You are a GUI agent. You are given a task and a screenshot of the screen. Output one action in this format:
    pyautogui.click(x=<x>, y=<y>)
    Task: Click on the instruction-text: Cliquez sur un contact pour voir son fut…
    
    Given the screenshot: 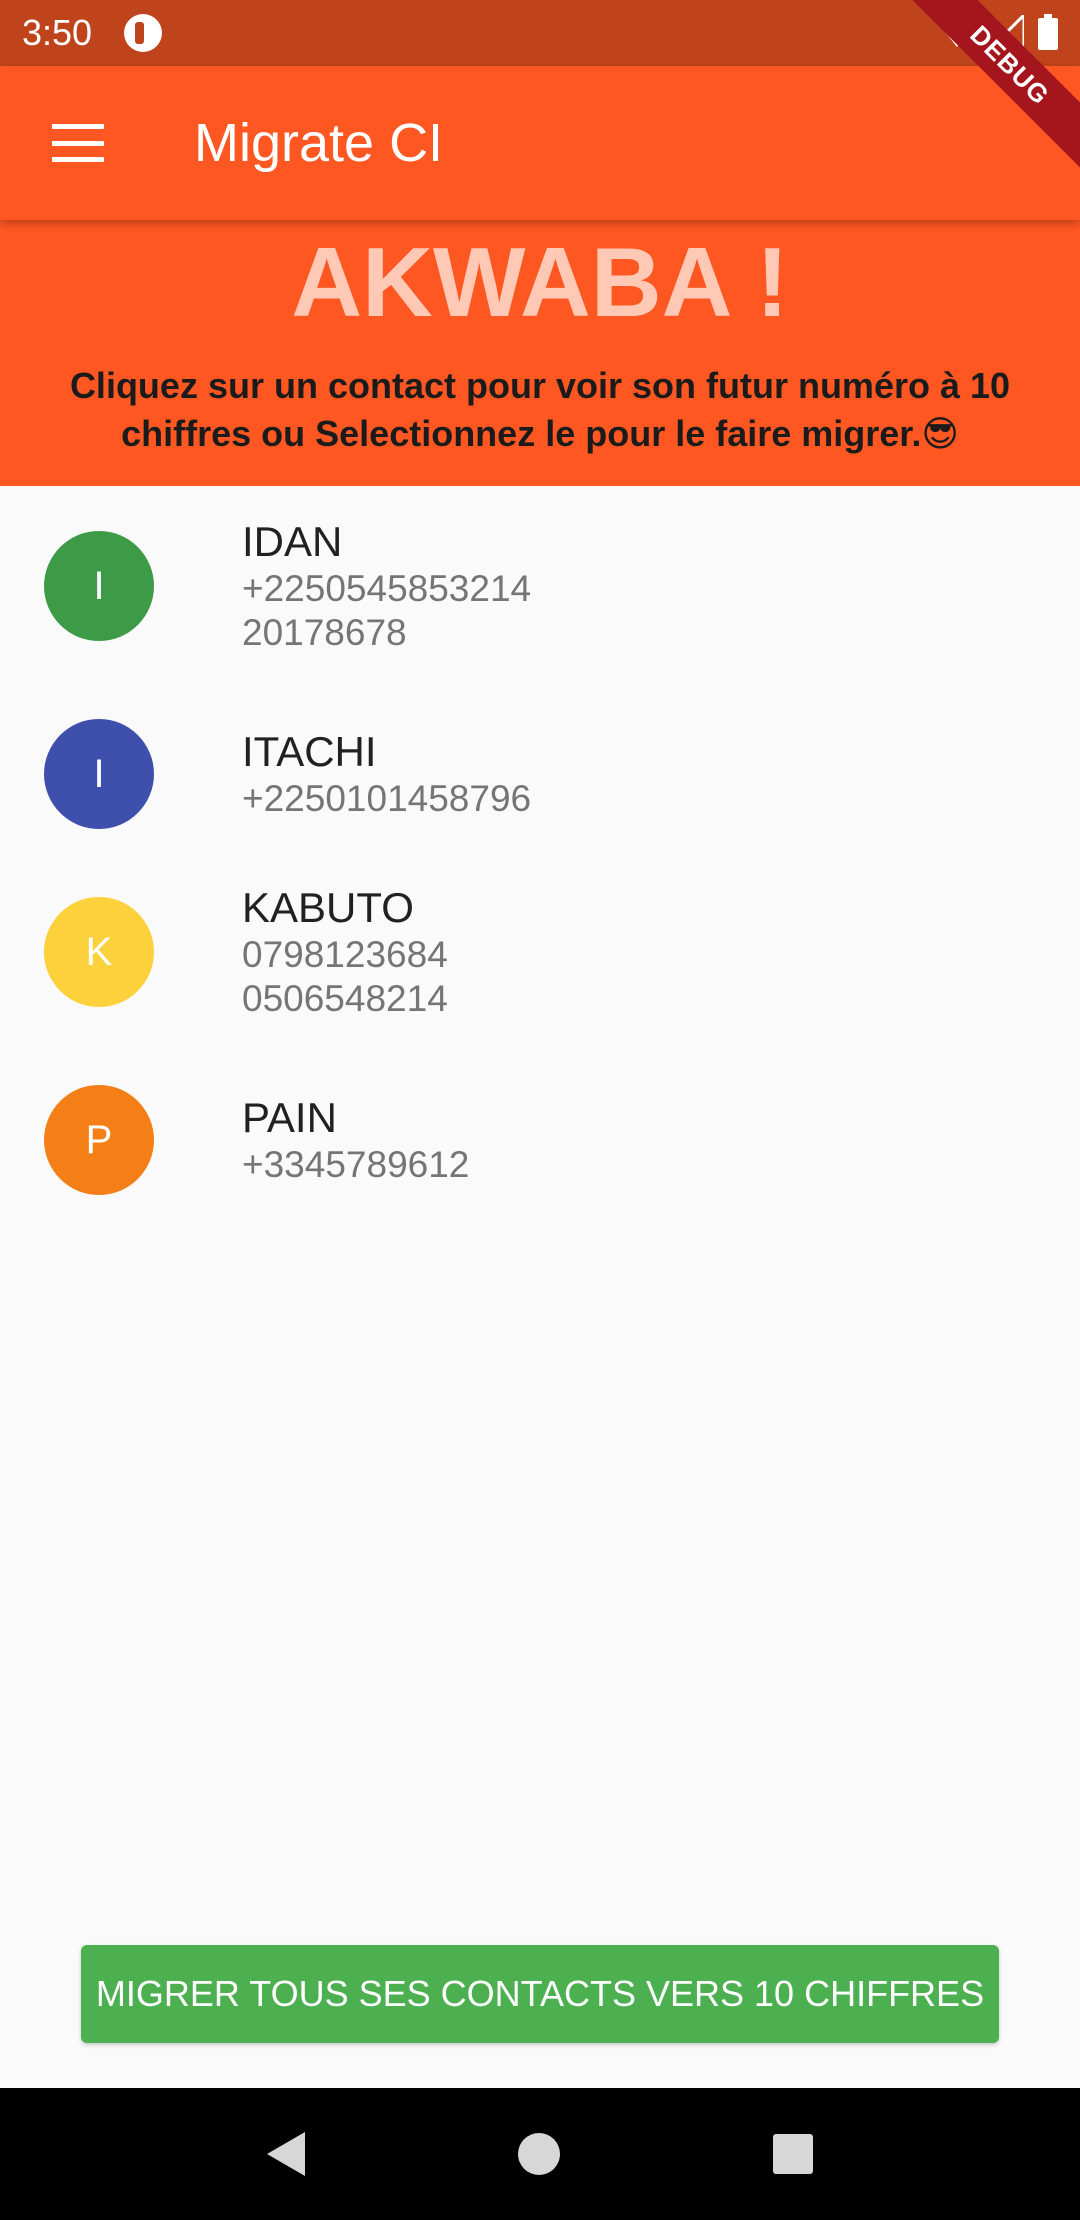 What is the action you would take?
    pyautogui.click(x=540, y=409)
    